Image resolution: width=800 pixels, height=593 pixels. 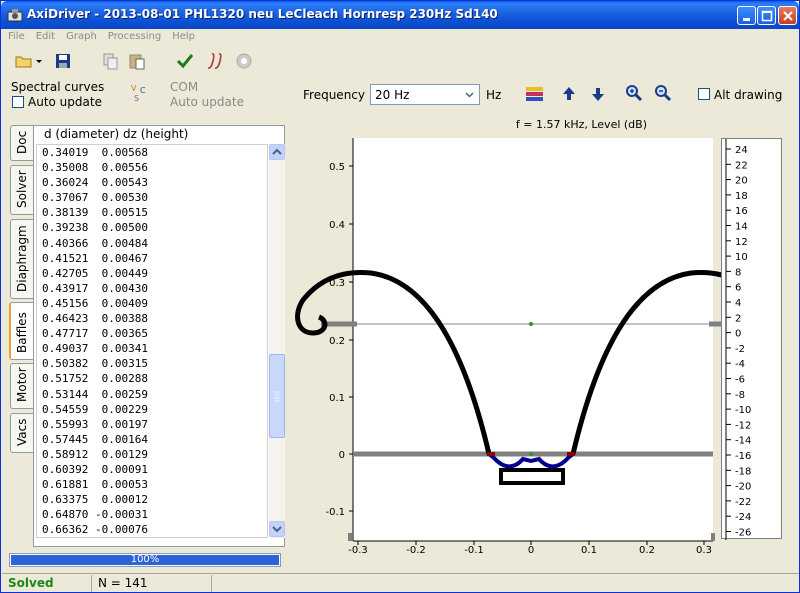 What do you see at coordinates (152, 227) in the screenshot?
I see `list-row: 0.39238 0.00500` at bounding box center [152, 227].